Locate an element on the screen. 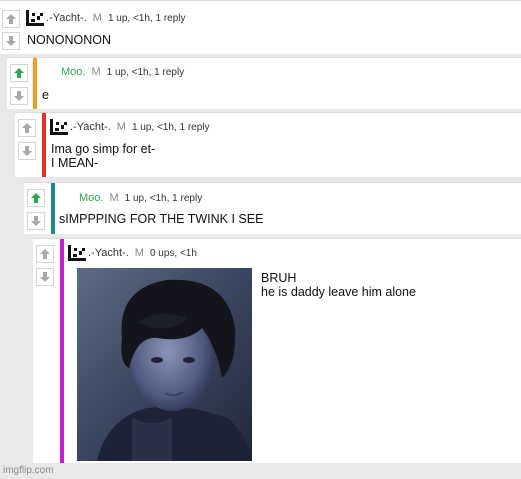 The height and width of the screenshot is (479, 521). portrait-image is located at coordinates (164, 364).